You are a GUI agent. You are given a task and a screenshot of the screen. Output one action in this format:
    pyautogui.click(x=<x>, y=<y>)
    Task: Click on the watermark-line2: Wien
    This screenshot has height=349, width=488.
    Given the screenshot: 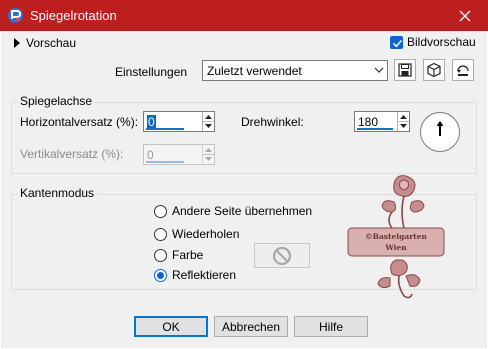 What is the action you would take?
    pyautogui.click(x=395, y=247)
    